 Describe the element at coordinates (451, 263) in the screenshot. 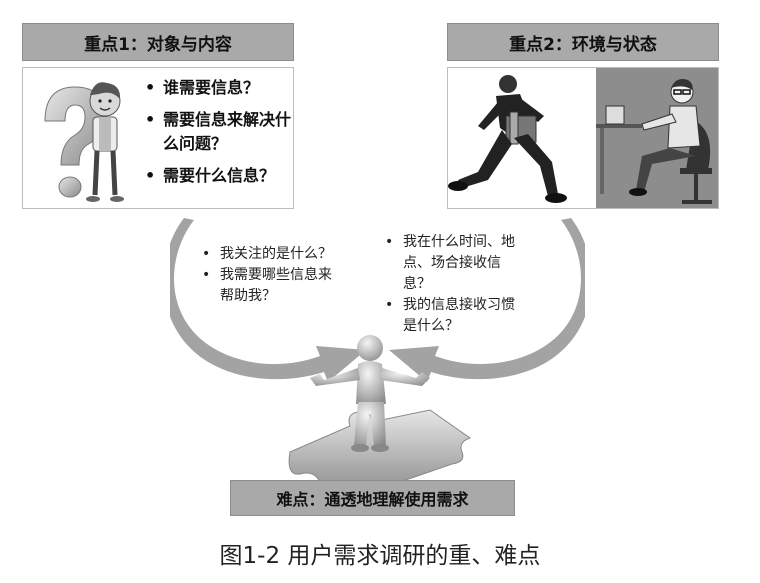

I see `callout-item: 我在什么时间、地点、场合接收信息？` at that location.